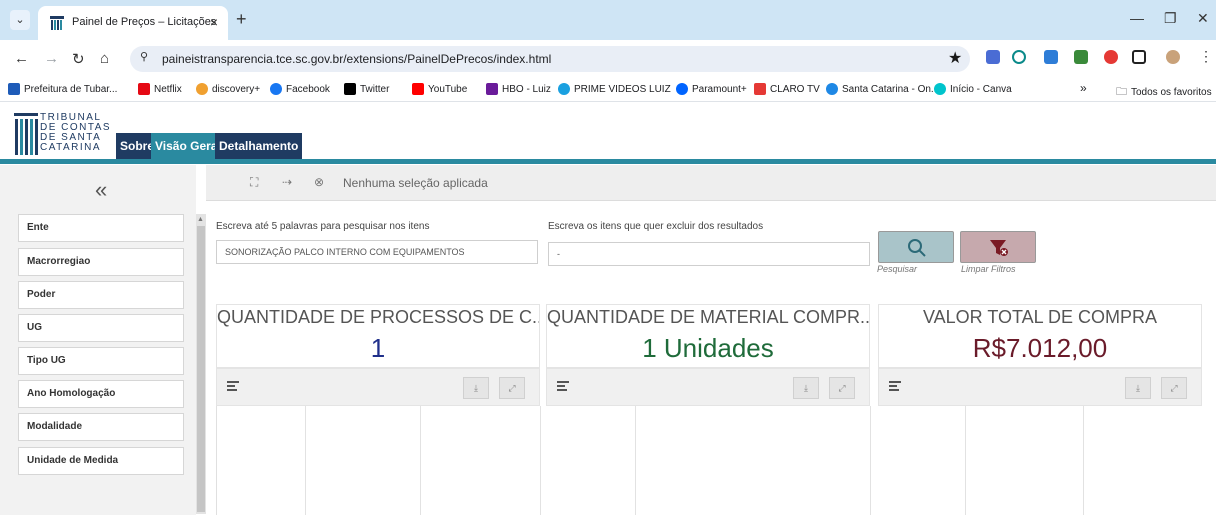 The height and width of the screenshot is (515, 1216). What do you see at coordinates (1121, 92) in the screenshot?
I see `folder-icon: 🗀` at bounding box center [1121, 92].